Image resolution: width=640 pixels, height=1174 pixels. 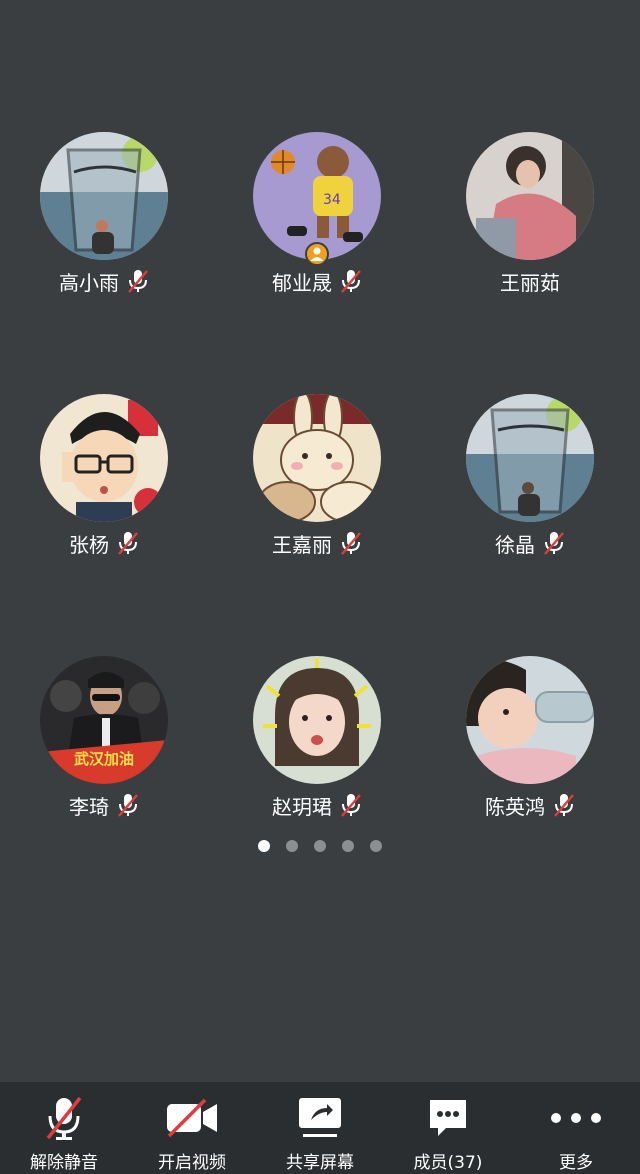 I want to click on more-dots-icon, so click(x=576, y=1118).